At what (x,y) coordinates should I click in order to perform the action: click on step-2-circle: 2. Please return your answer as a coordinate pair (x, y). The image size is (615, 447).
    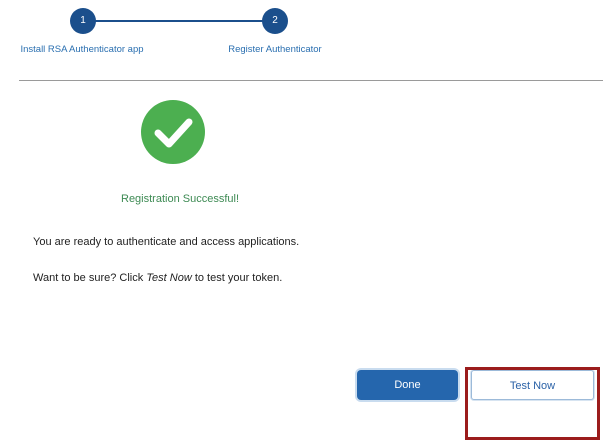
    Looking at the image, I should click on (275, 21).